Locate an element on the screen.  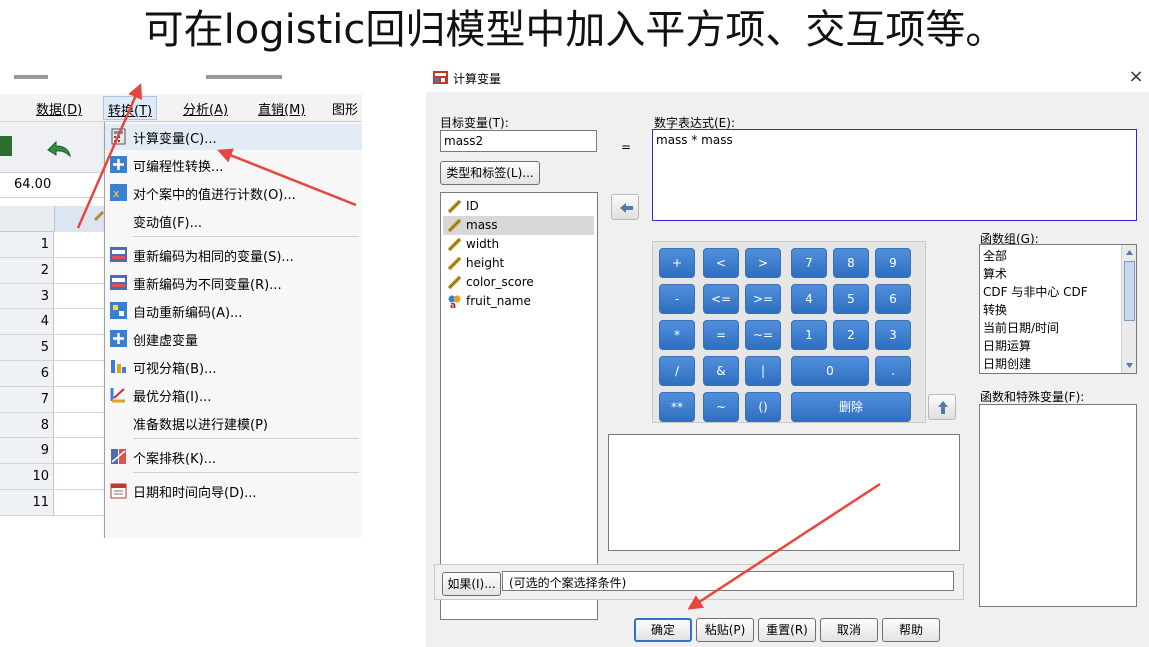
move-to-expression-button is located at coordinates (625, 207).